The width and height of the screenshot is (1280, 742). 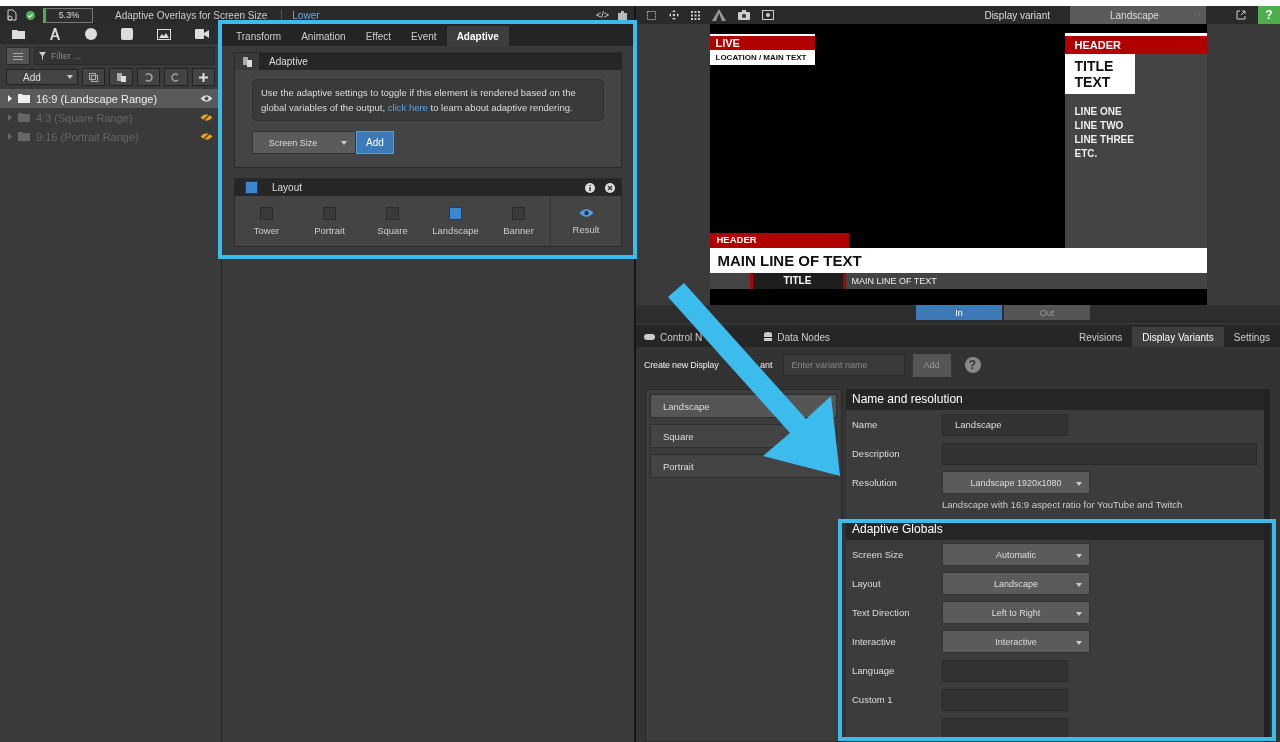 I want to click on tab: Display Variants, so click(x=1178, y=337).